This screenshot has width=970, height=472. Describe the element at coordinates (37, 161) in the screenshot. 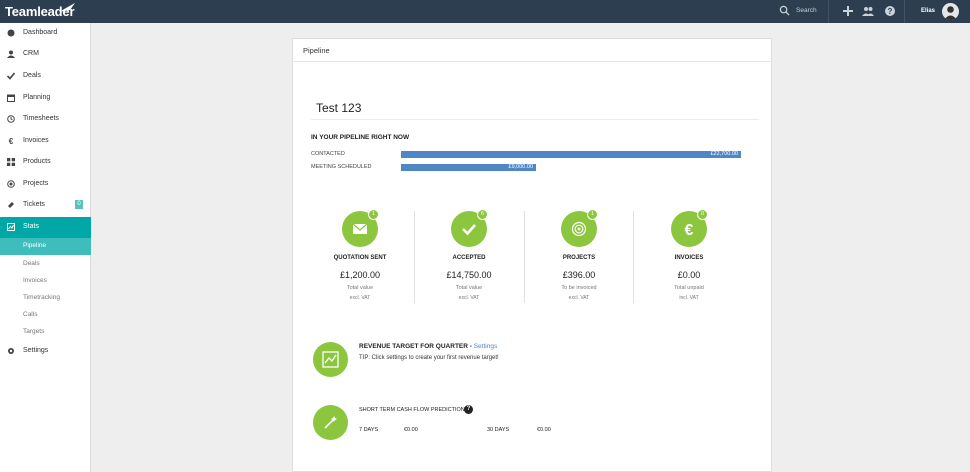

I see `sidebar-item-label: Products` at that location.